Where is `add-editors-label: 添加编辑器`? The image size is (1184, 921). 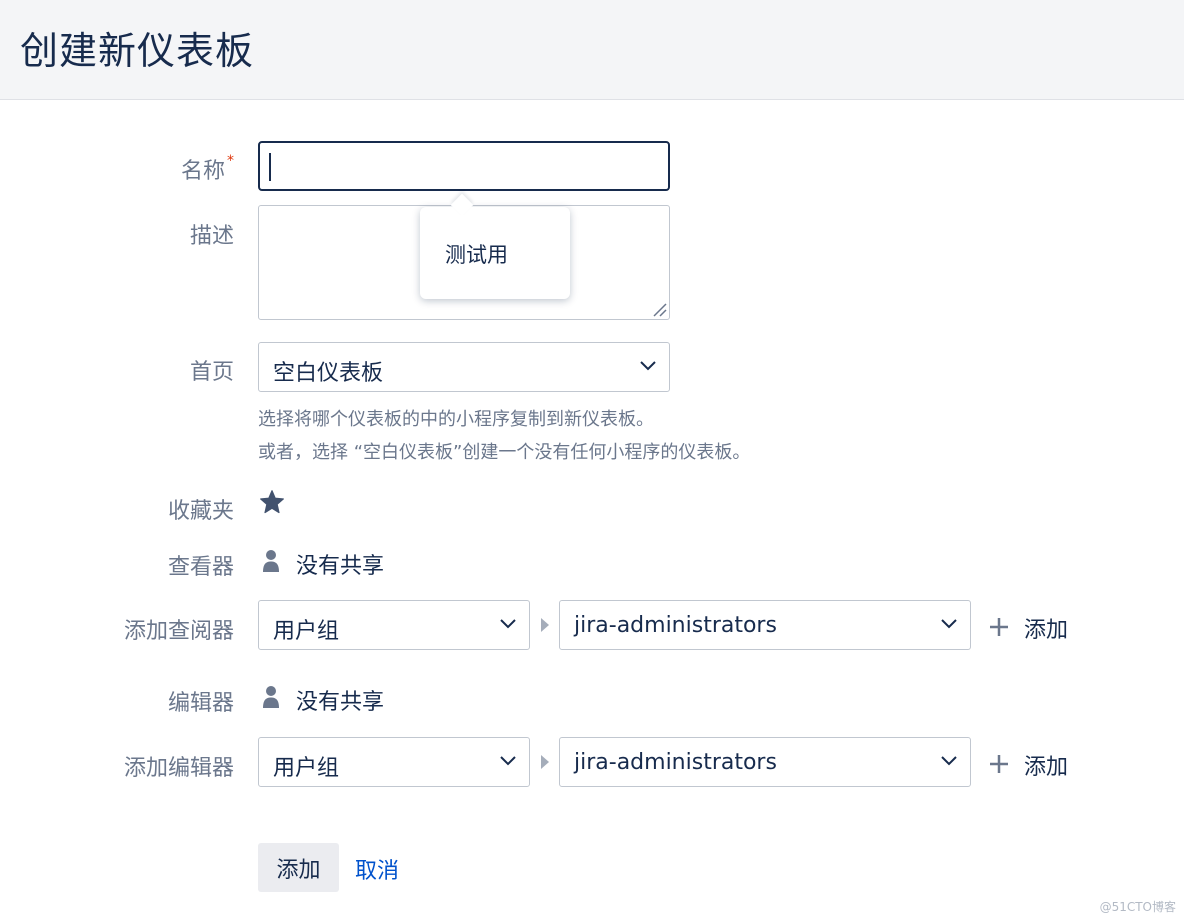
add-editors-label: 添加编辑器 is located at coordinates (178, 768).